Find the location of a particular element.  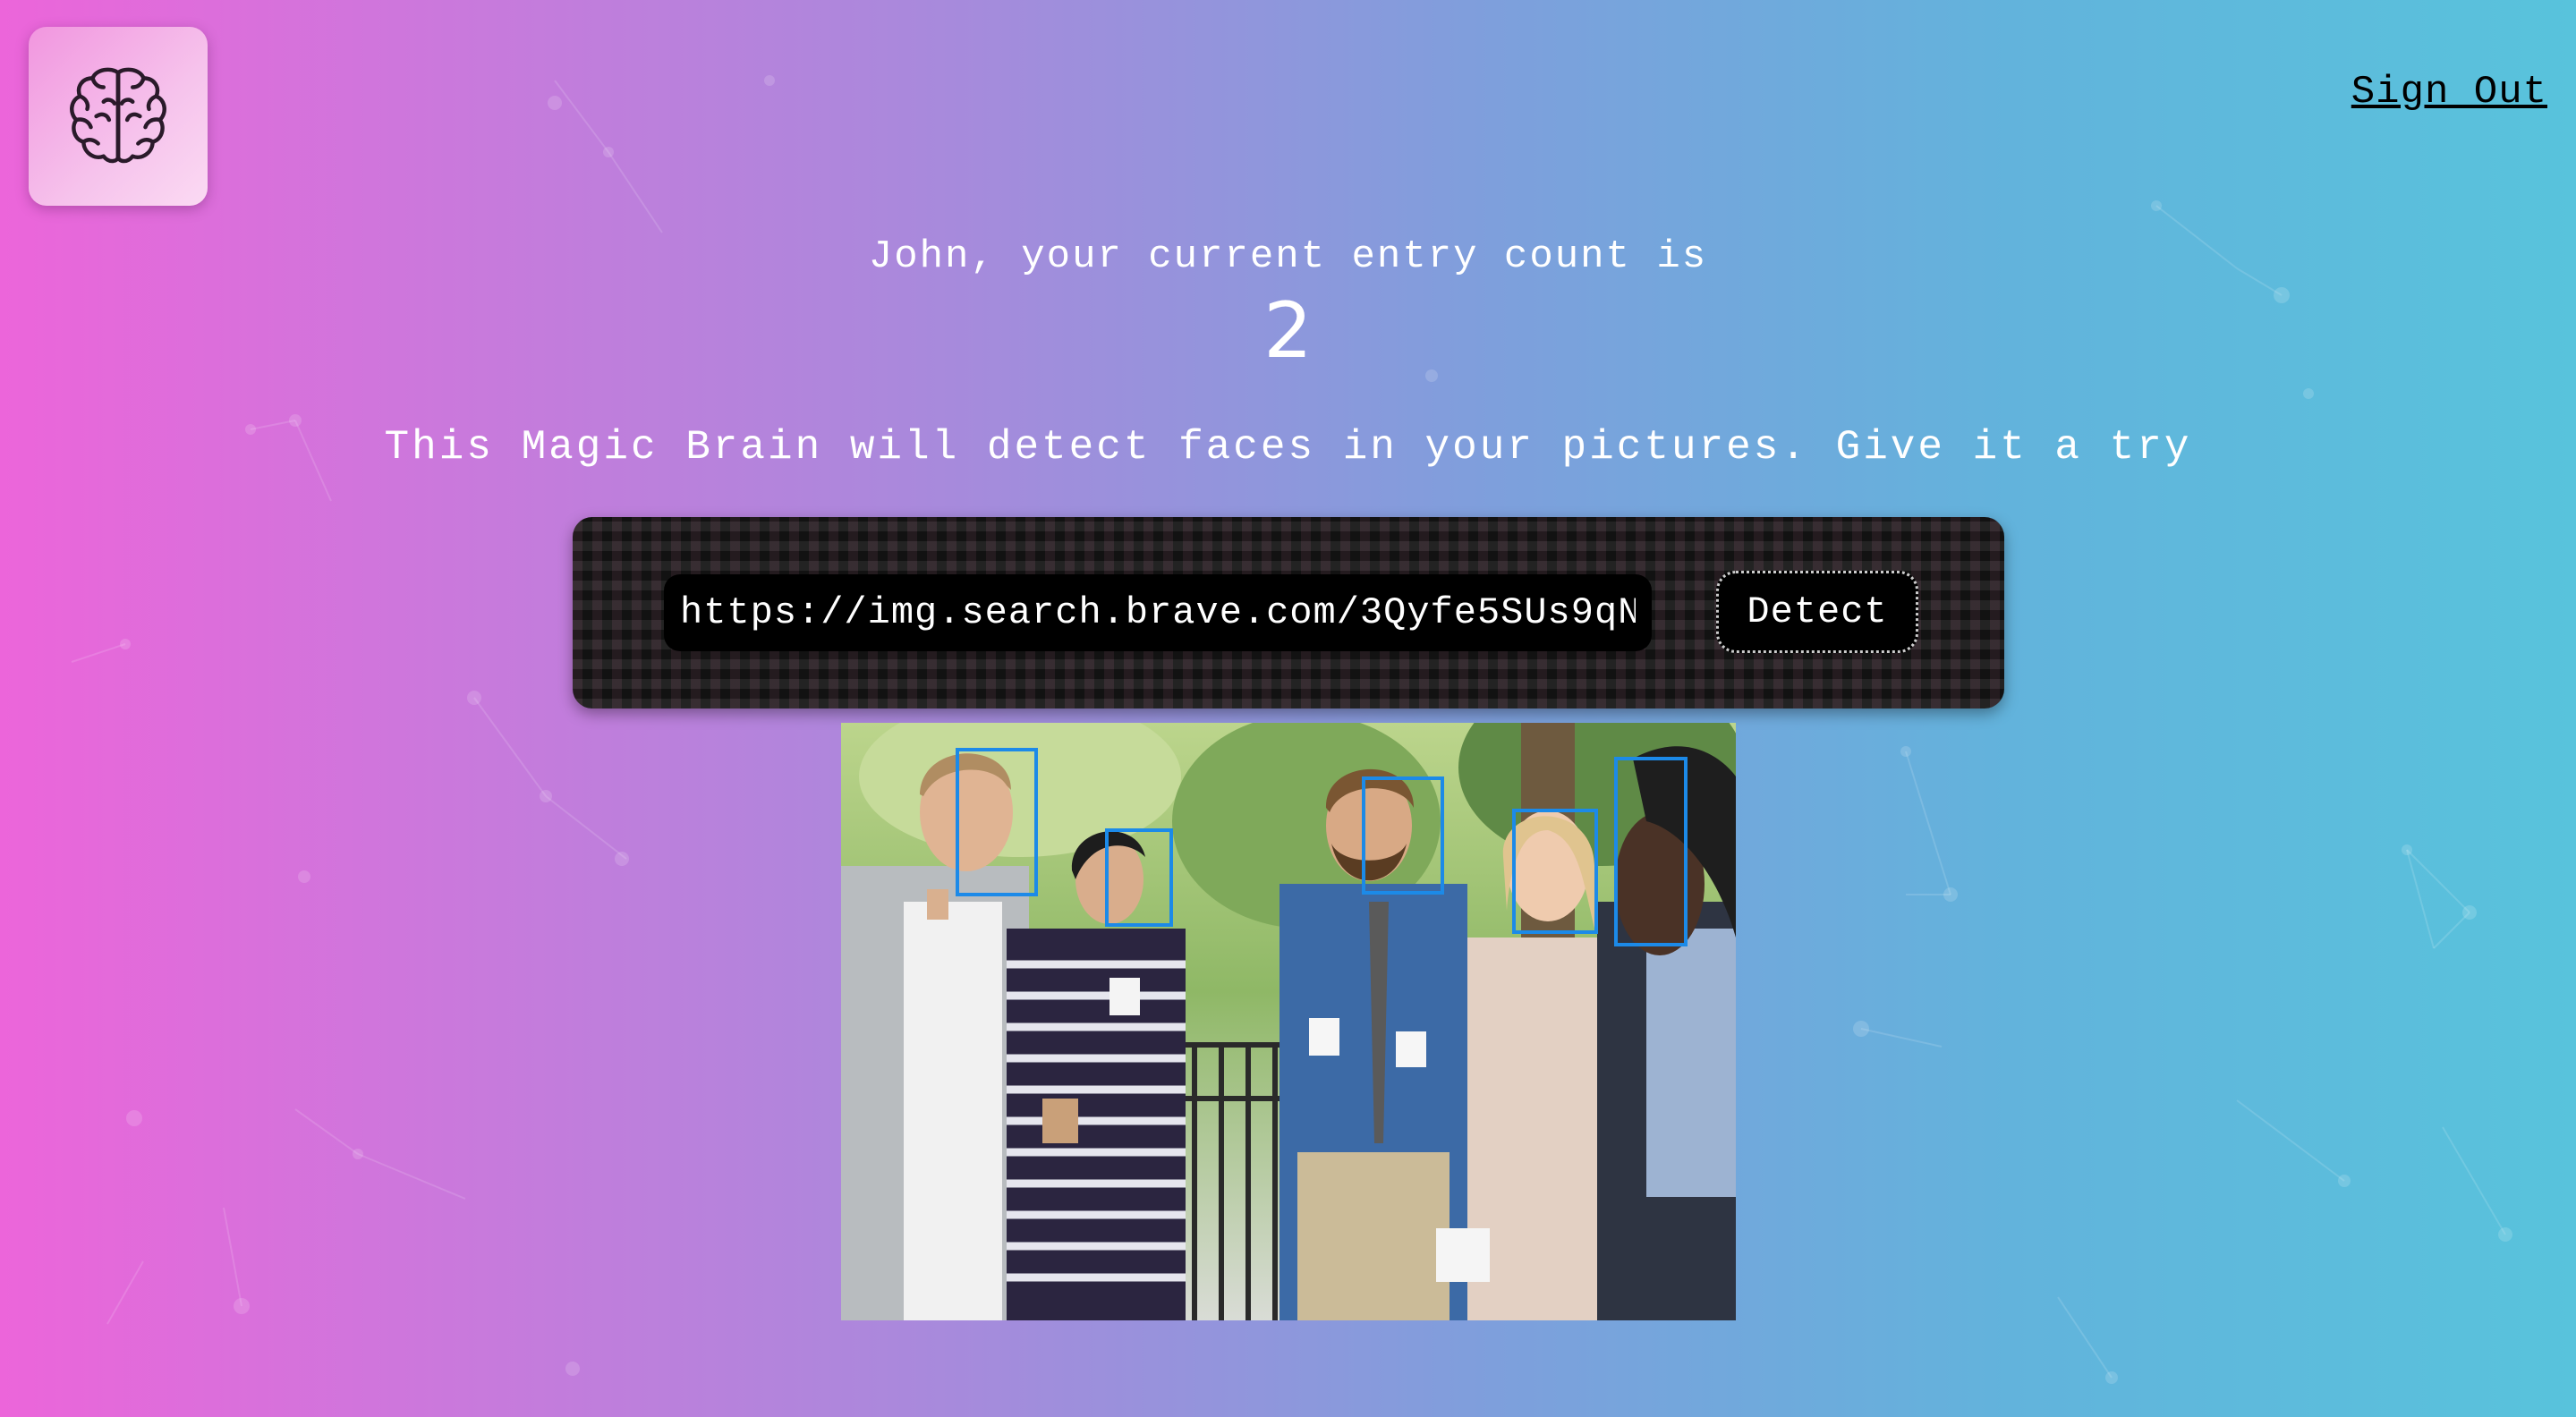

image-url-form: Detect is located at coordinates (1288, 612).